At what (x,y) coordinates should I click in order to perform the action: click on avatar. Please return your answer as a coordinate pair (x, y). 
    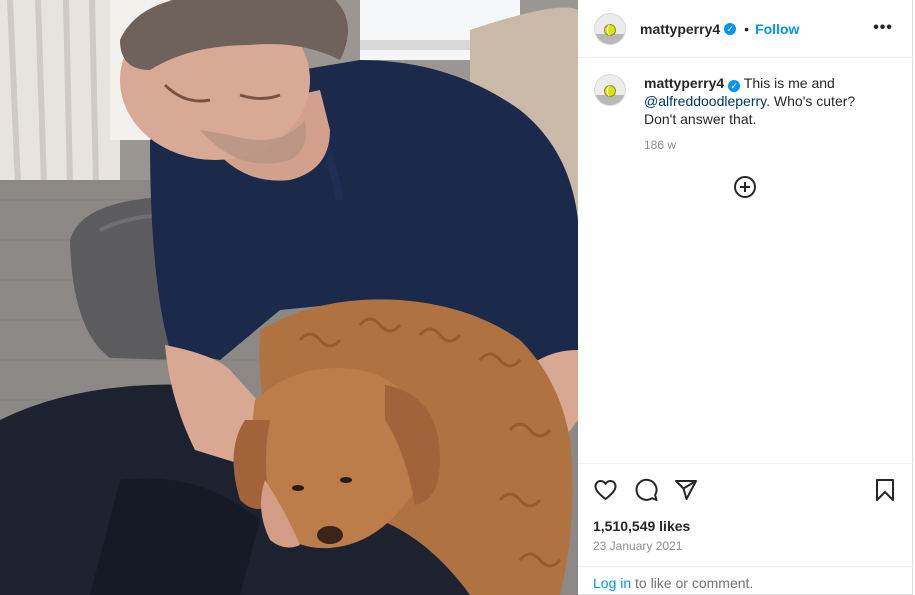
    Looking at the image, I should click on (610, 28).